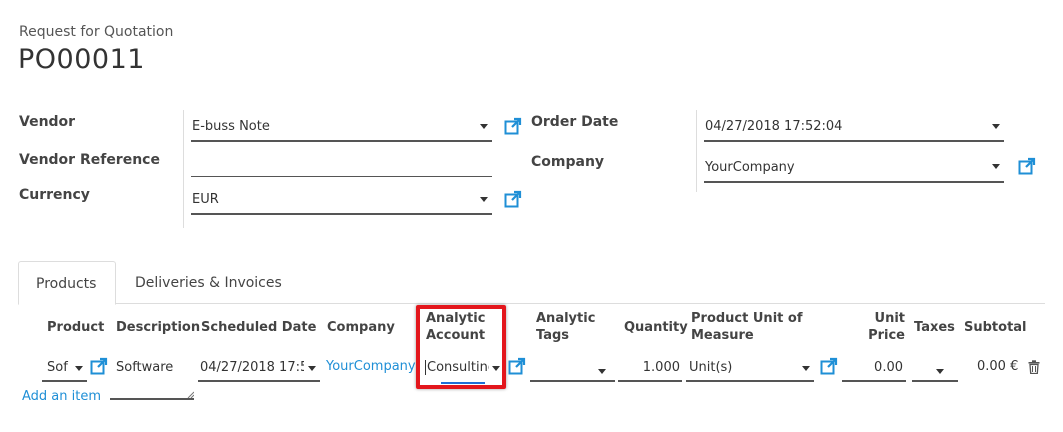  What do you see at coordinates (75, 327) in the screenshot?
I see `col-header-product: Product` at bounding box center [75, 327].